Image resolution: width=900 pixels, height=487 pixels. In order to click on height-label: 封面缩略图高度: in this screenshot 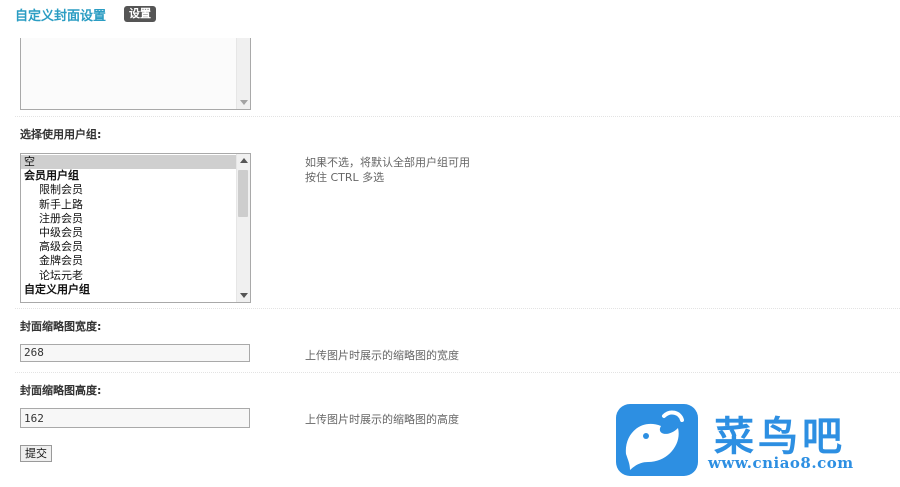, I will do `click(61, 390)`.